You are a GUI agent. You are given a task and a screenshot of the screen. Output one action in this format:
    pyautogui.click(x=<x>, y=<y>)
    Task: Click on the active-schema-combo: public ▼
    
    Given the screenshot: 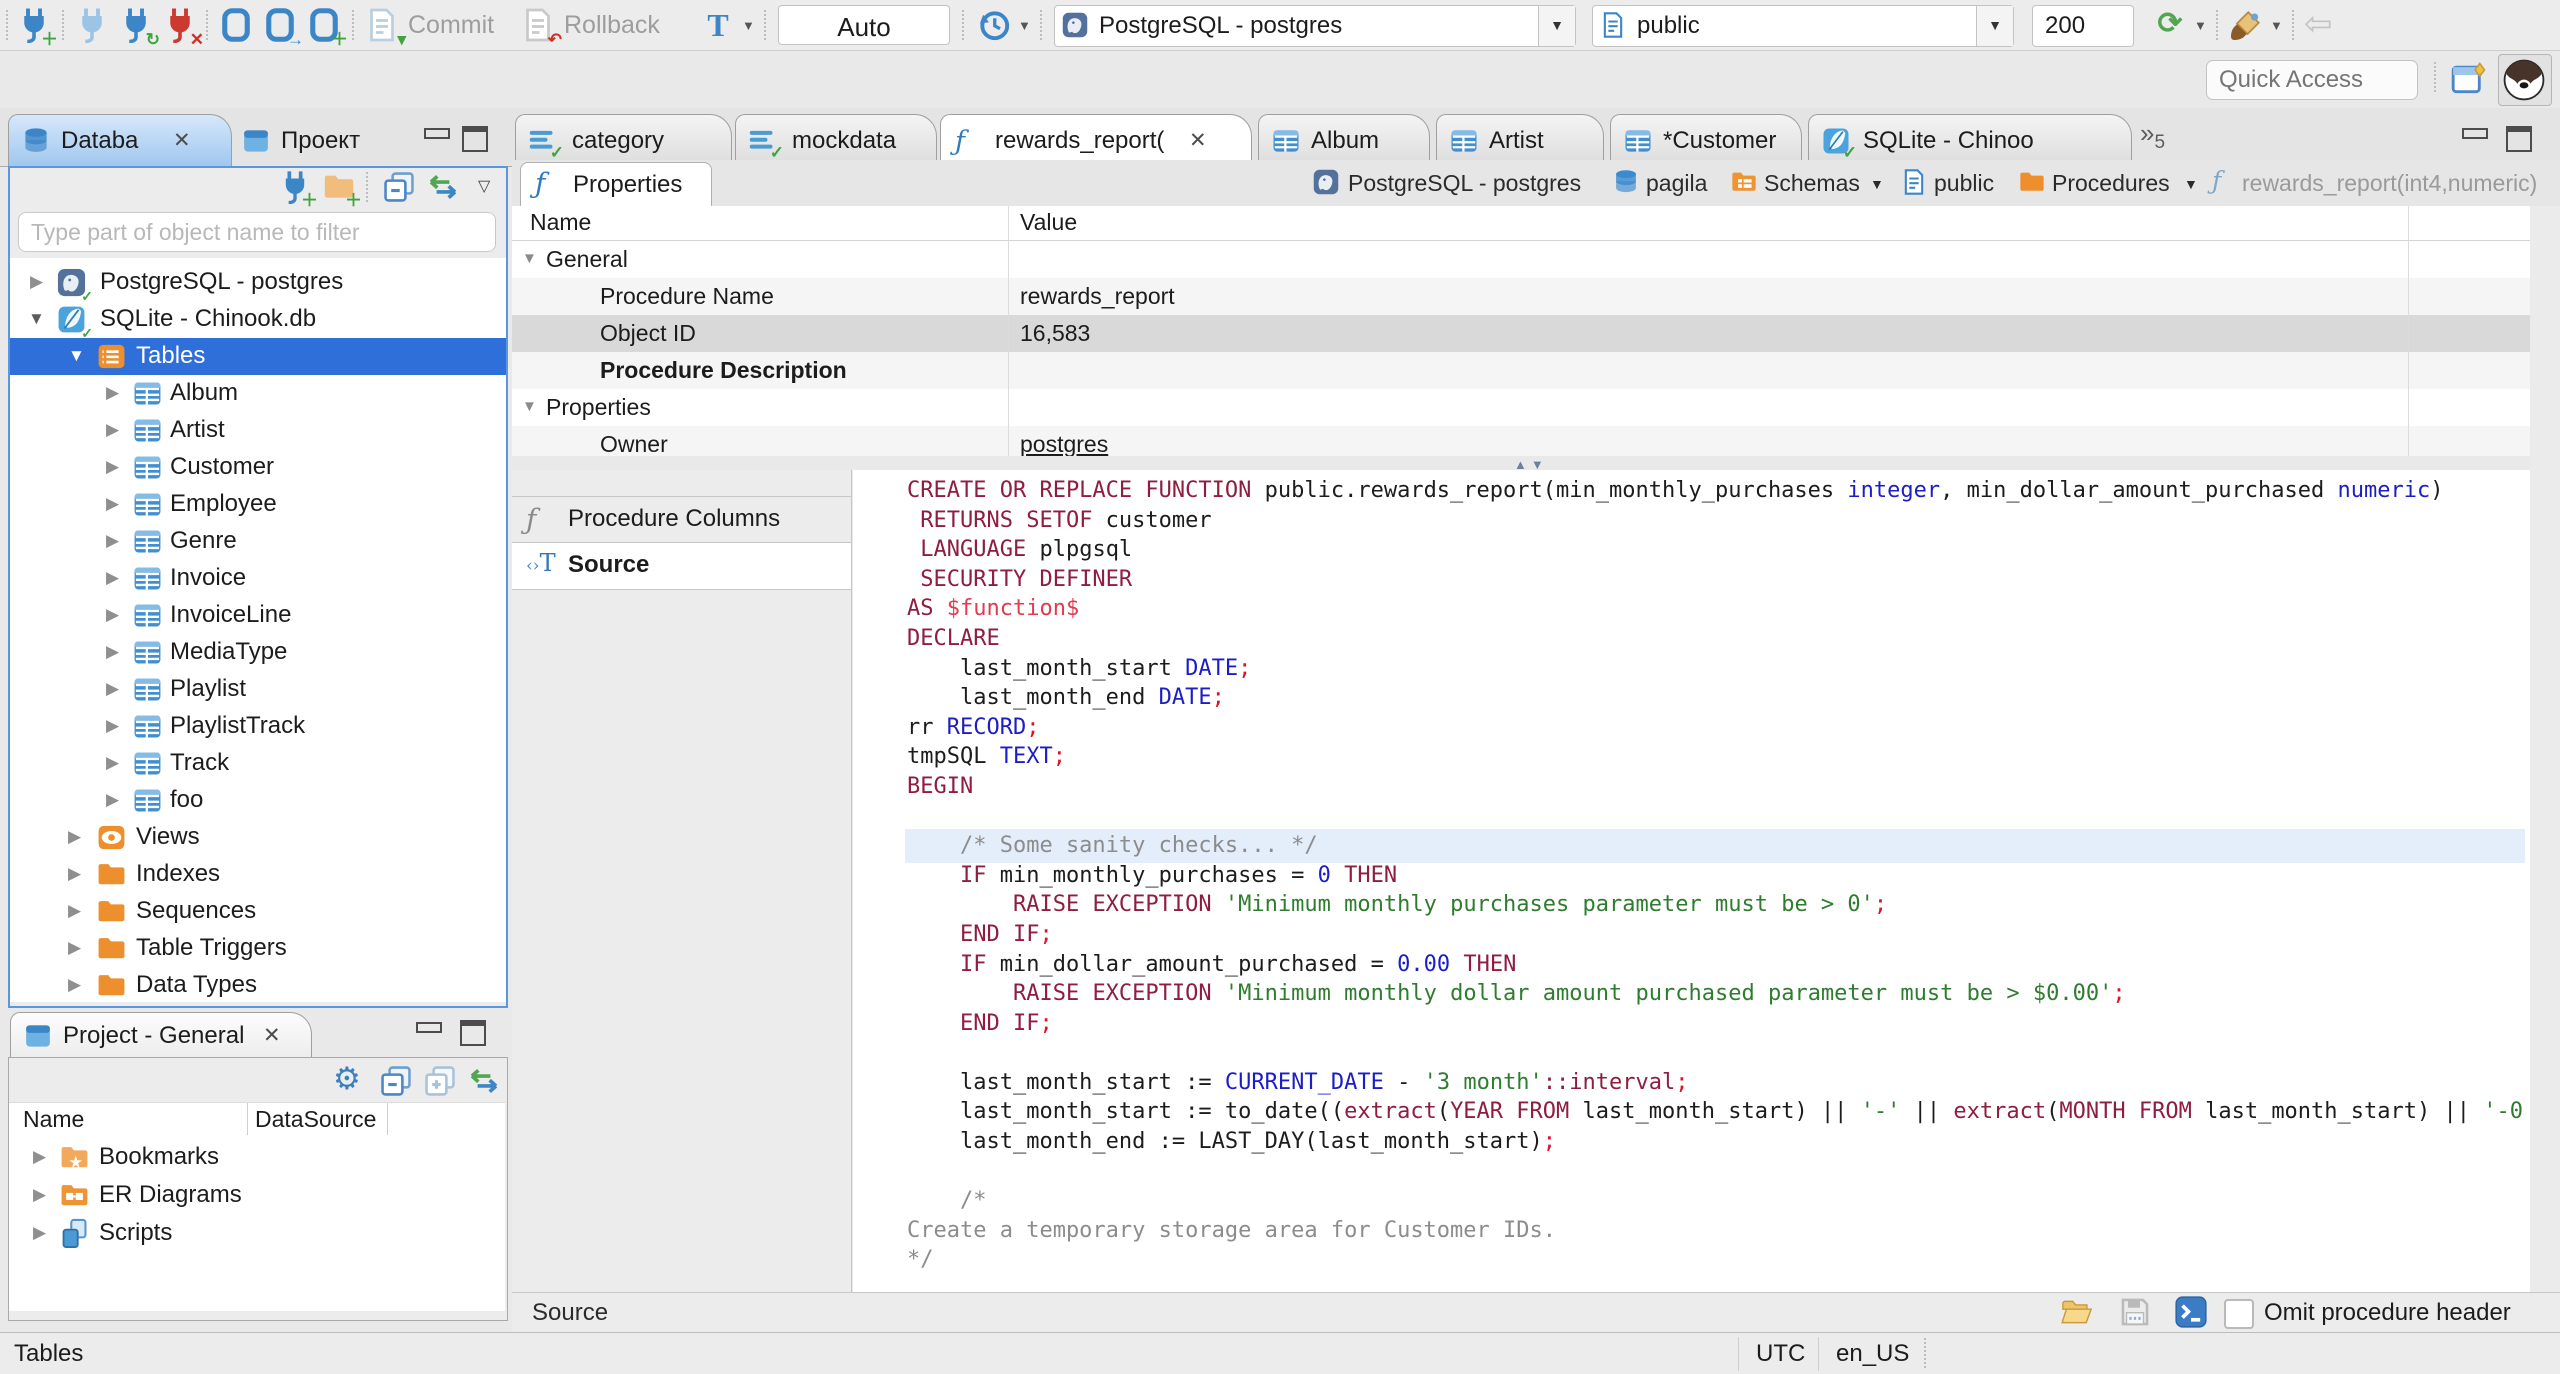 What is the action you would take?
    pyautogui.click(x=1803, y=26)
    